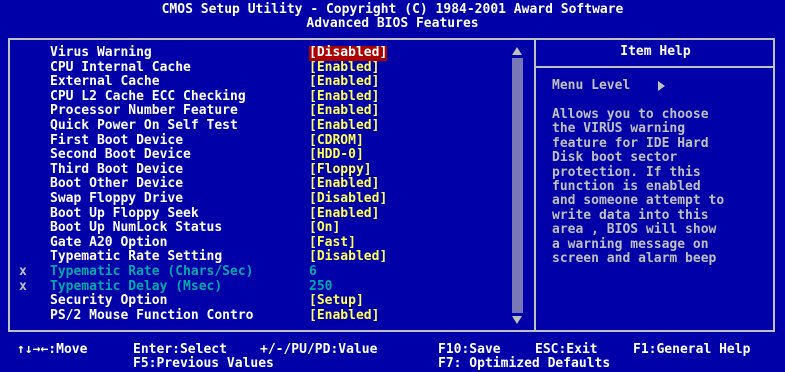  Describe the element at coordinates (152, 315) in the screenshot. I see `setting-label: PS/2 Mouse Function Contro` at that location.